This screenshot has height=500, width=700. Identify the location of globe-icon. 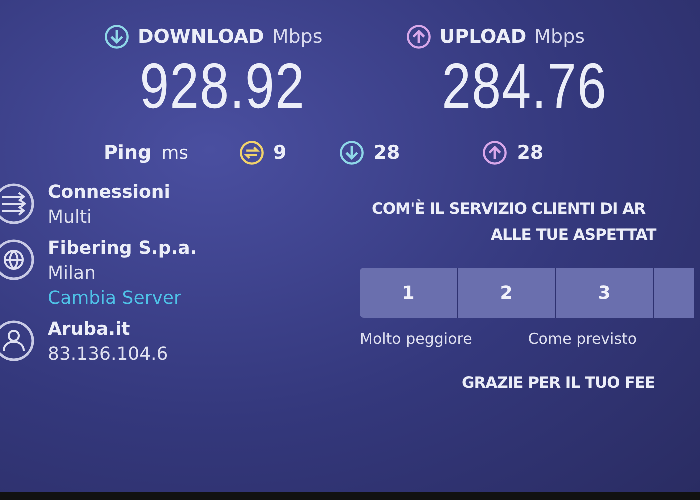
(18, 260).